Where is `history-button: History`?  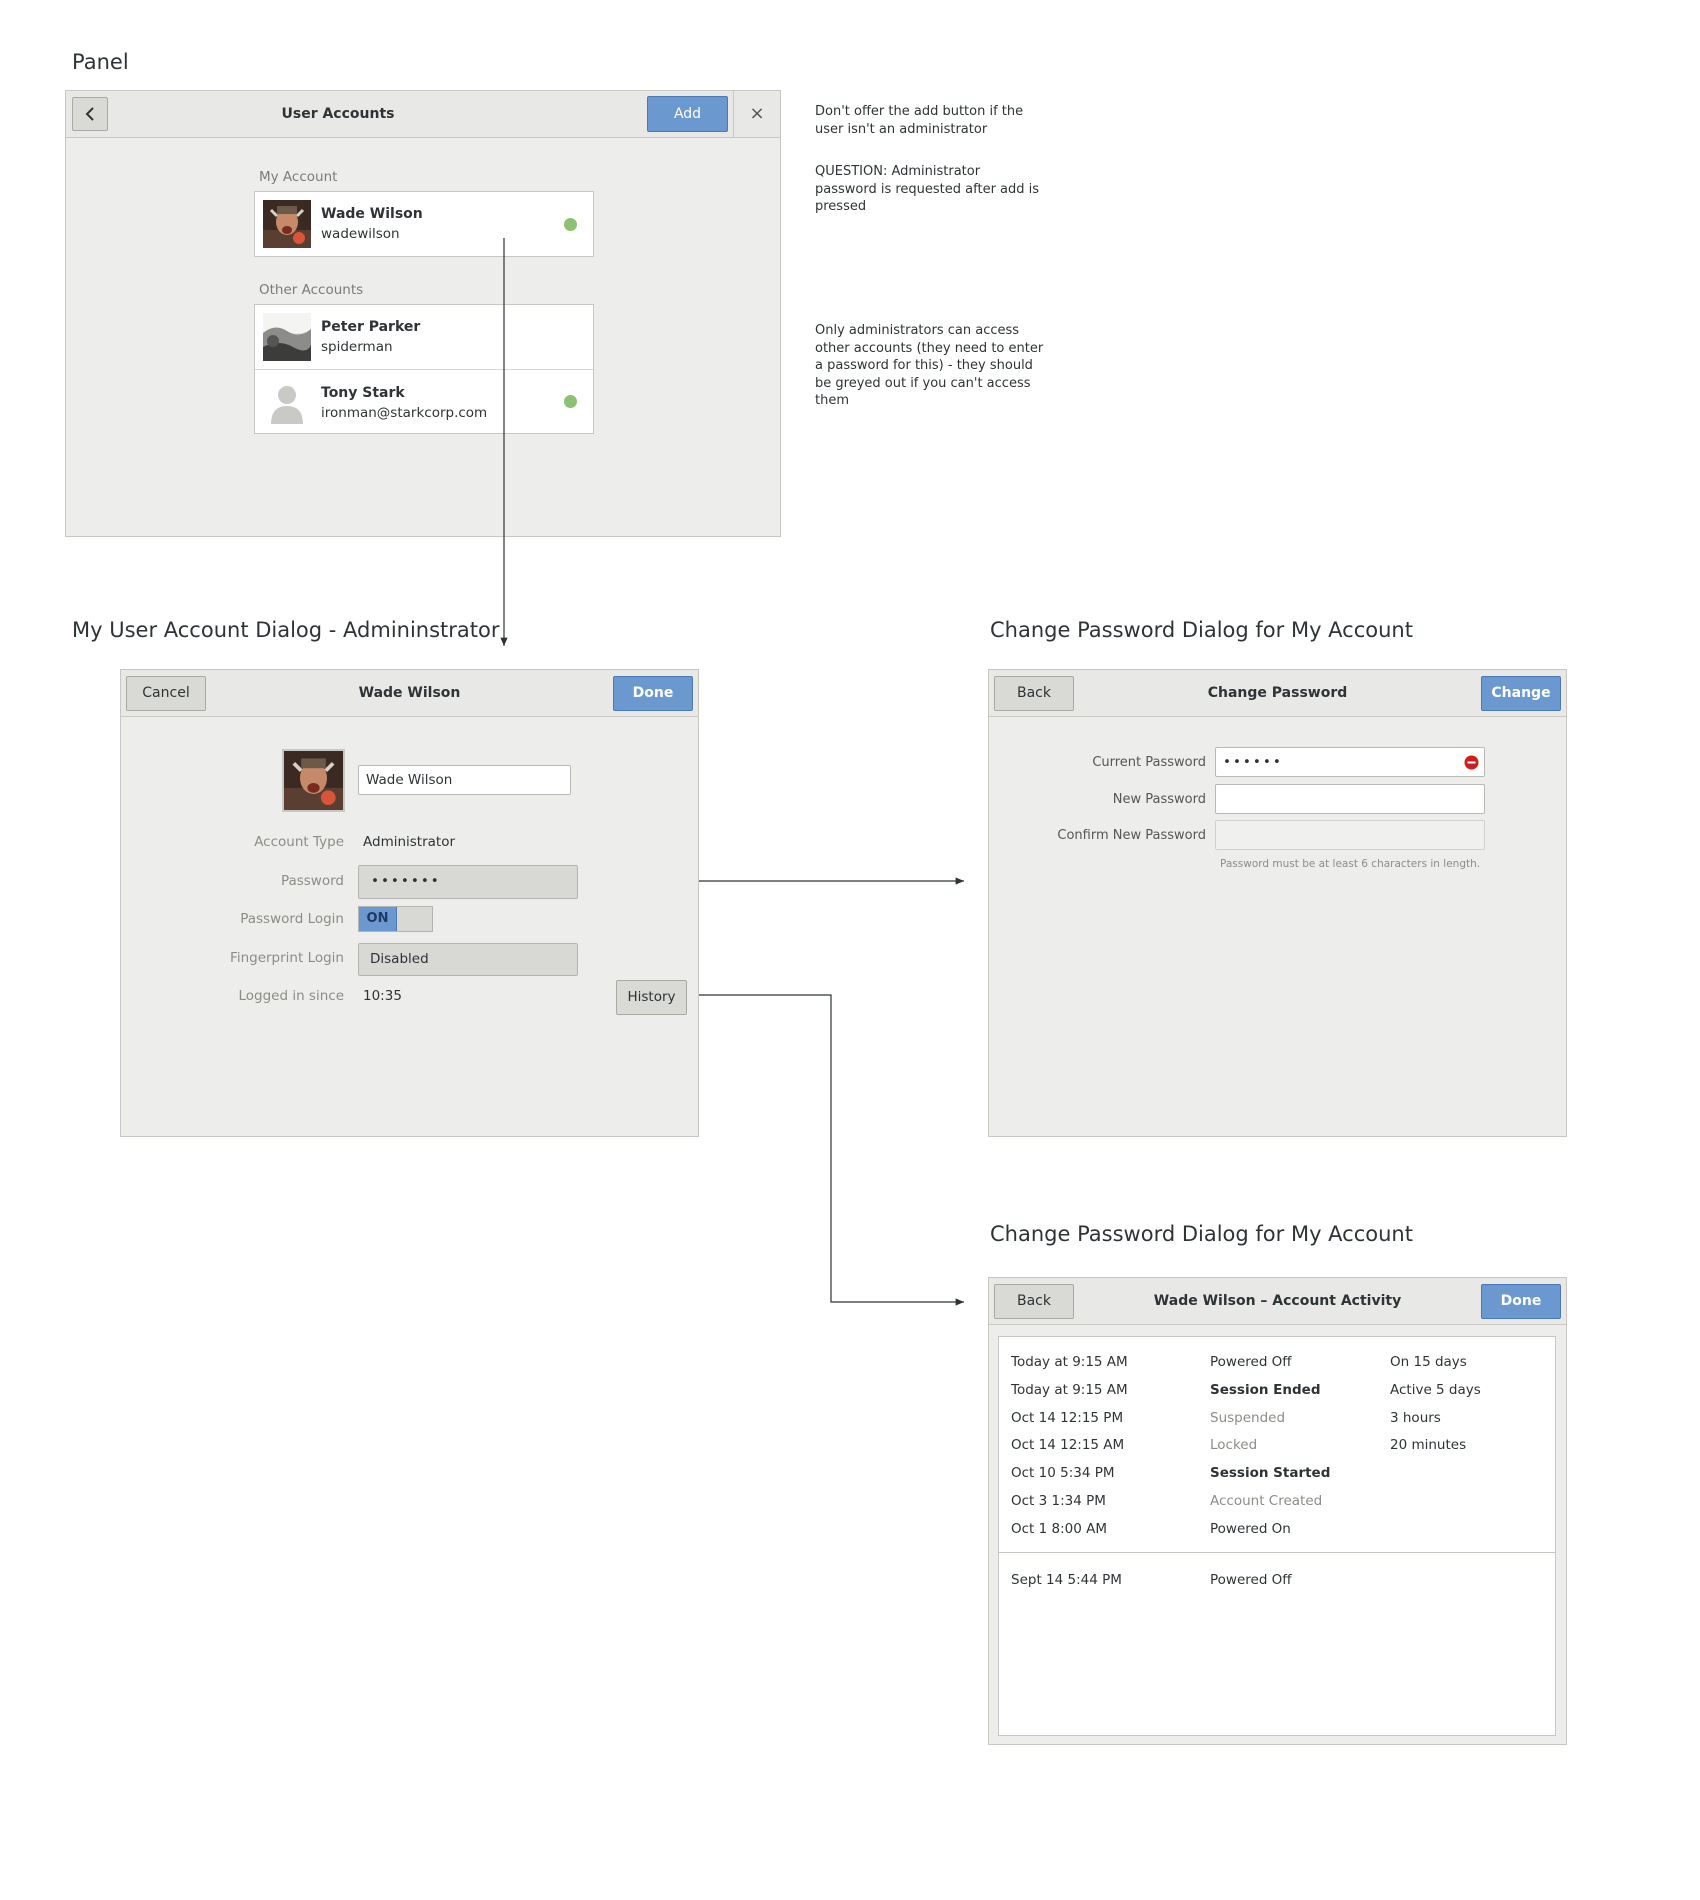 history-button: History is located at coordinates (651, 997).